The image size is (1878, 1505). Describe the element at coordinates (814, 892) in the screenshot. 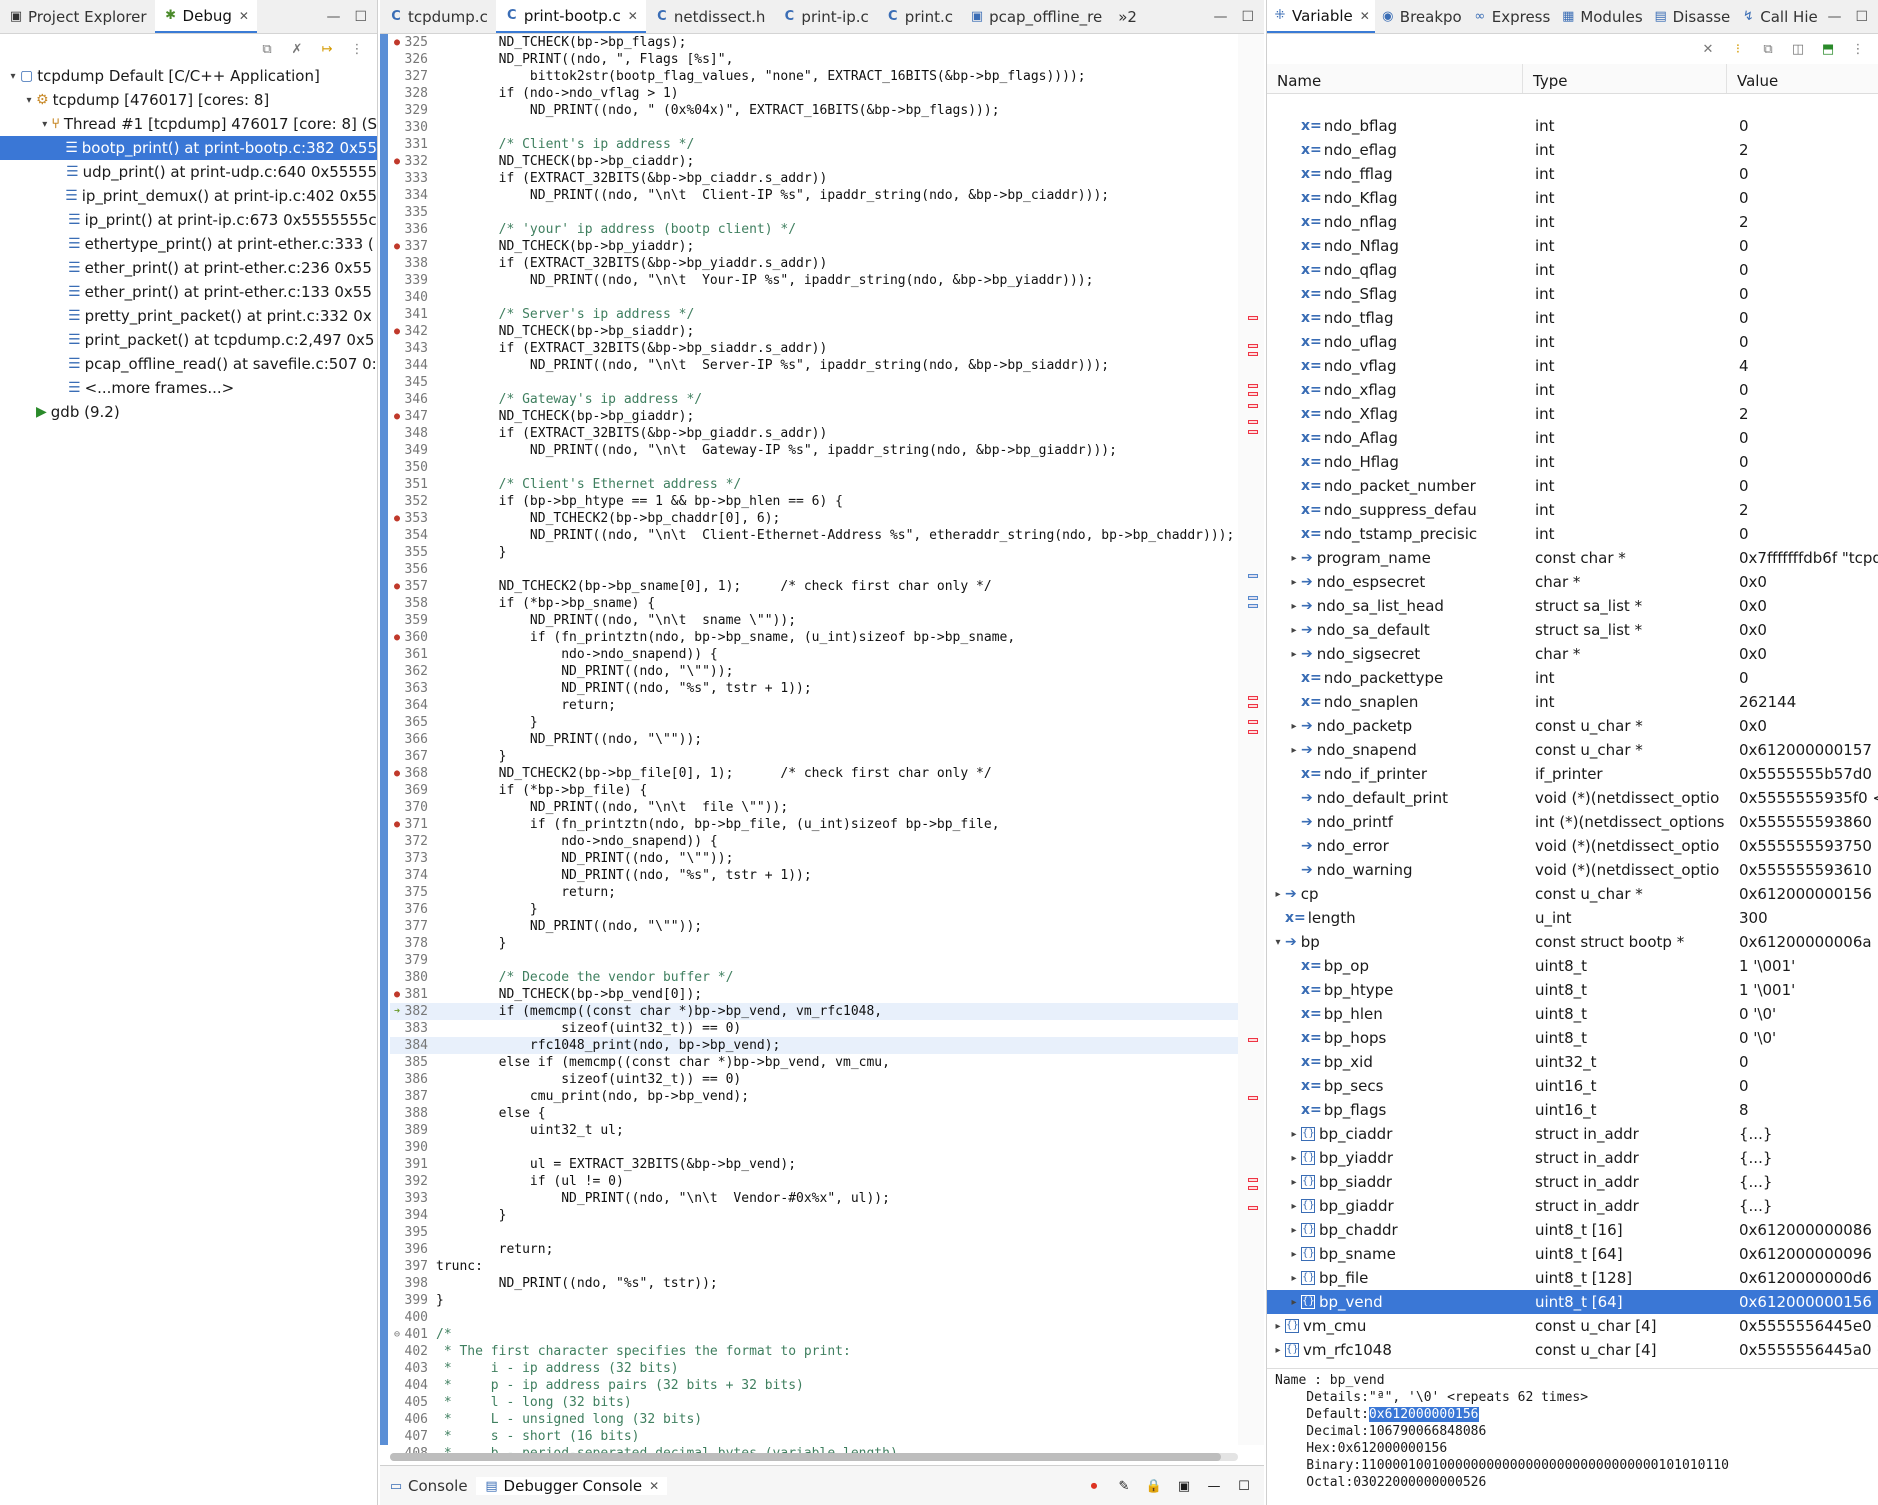

I see `code-line: 375 return;` at that location.